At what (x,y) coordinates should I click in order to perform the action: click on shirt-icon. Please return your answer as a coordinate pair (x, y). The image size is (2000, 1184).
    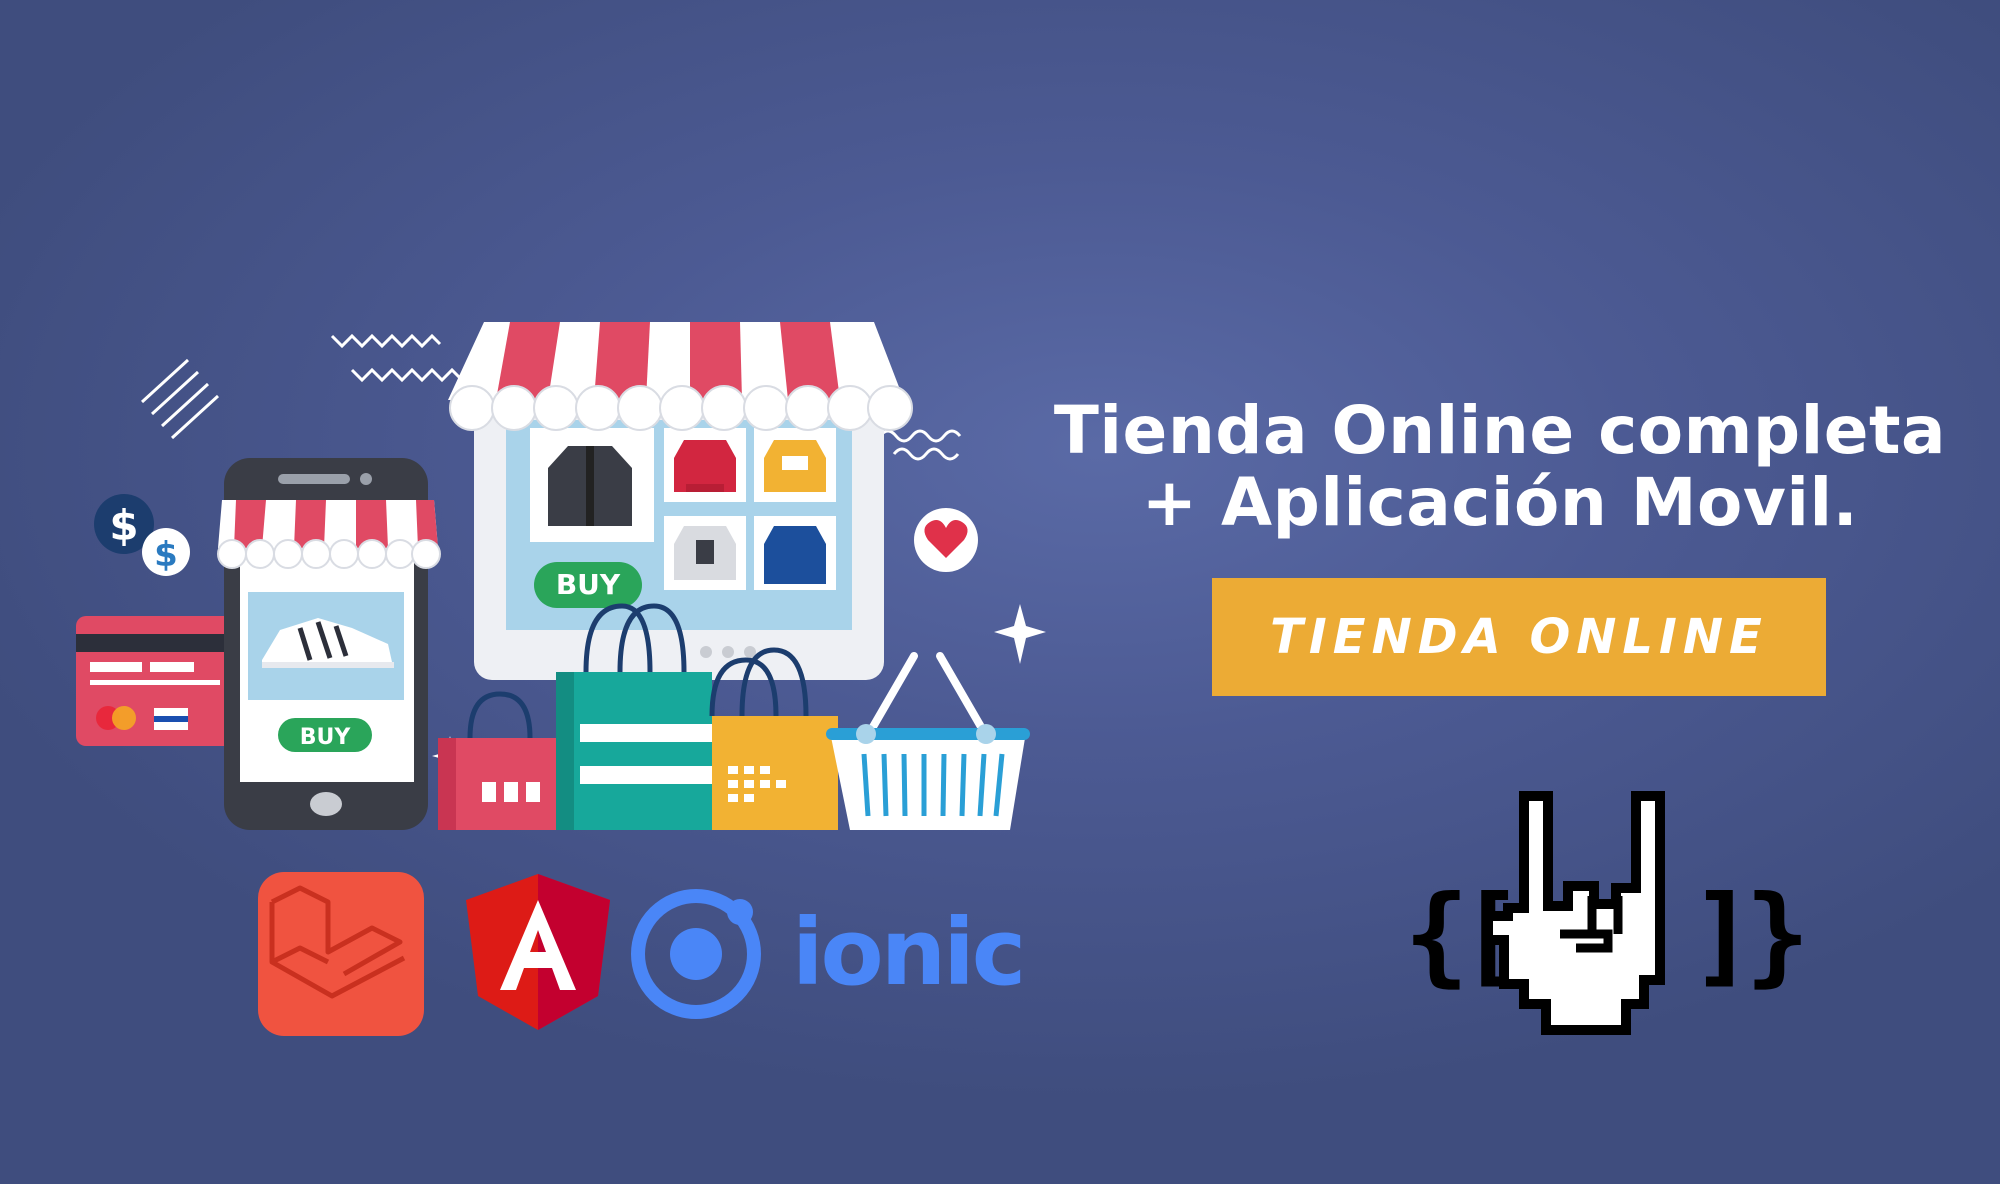
    Looking at the image, I should click on (705, 553).